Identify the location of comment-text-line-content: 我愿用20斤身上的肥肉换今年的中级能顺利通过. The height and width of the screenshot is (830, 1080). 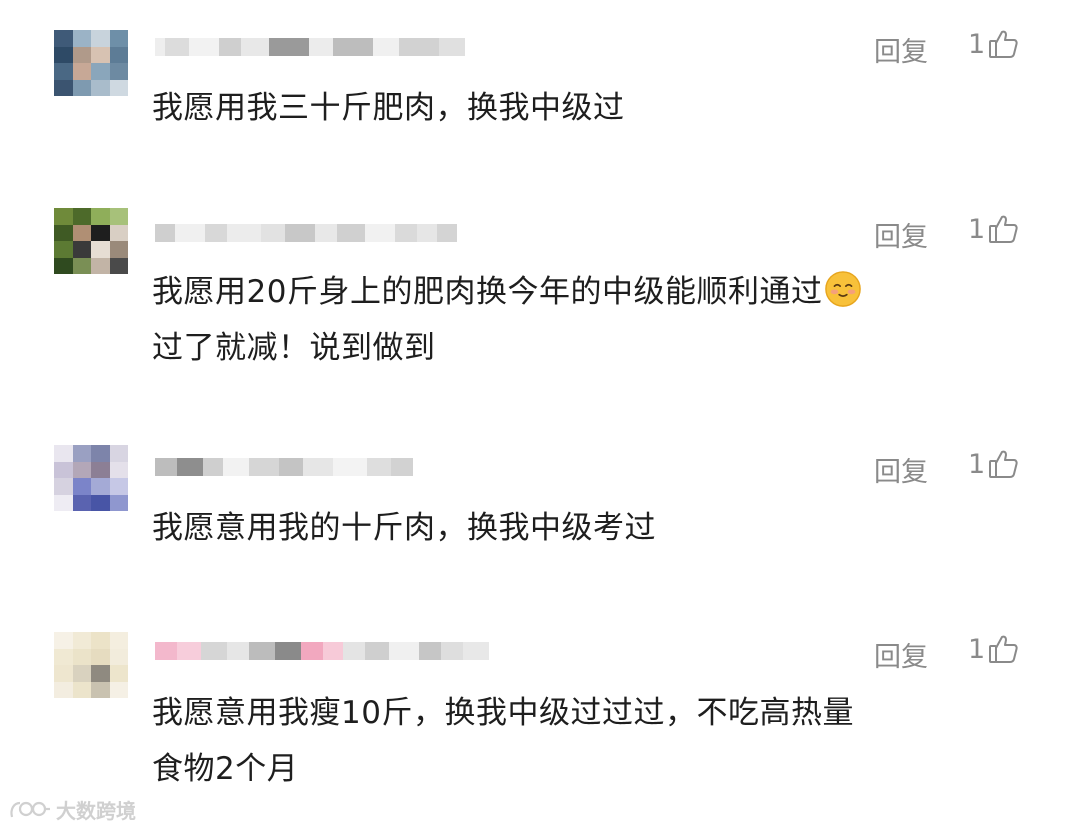
(487, 292).